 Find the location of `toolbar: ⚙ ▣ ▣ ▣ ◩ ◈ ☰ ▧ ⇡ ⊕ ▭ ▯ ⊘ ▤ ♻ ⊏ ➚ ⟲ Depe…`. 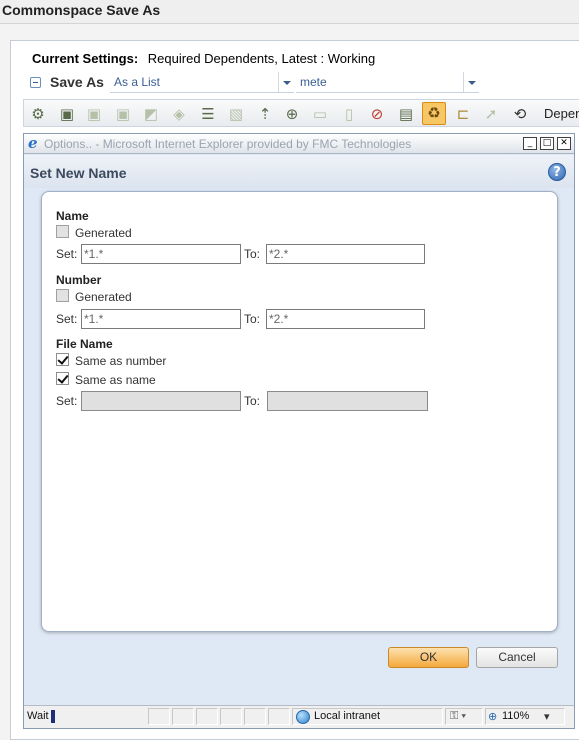

toolbar: ⚙ ▣ ▣ ▣ ◩ ◈ ☰ ▧ ⇡ ⊕ ▭ ▯ ⊘ ▤ ♻ ⊏ ➚ ⟲ Depe… is located at coordinates (301, 113).